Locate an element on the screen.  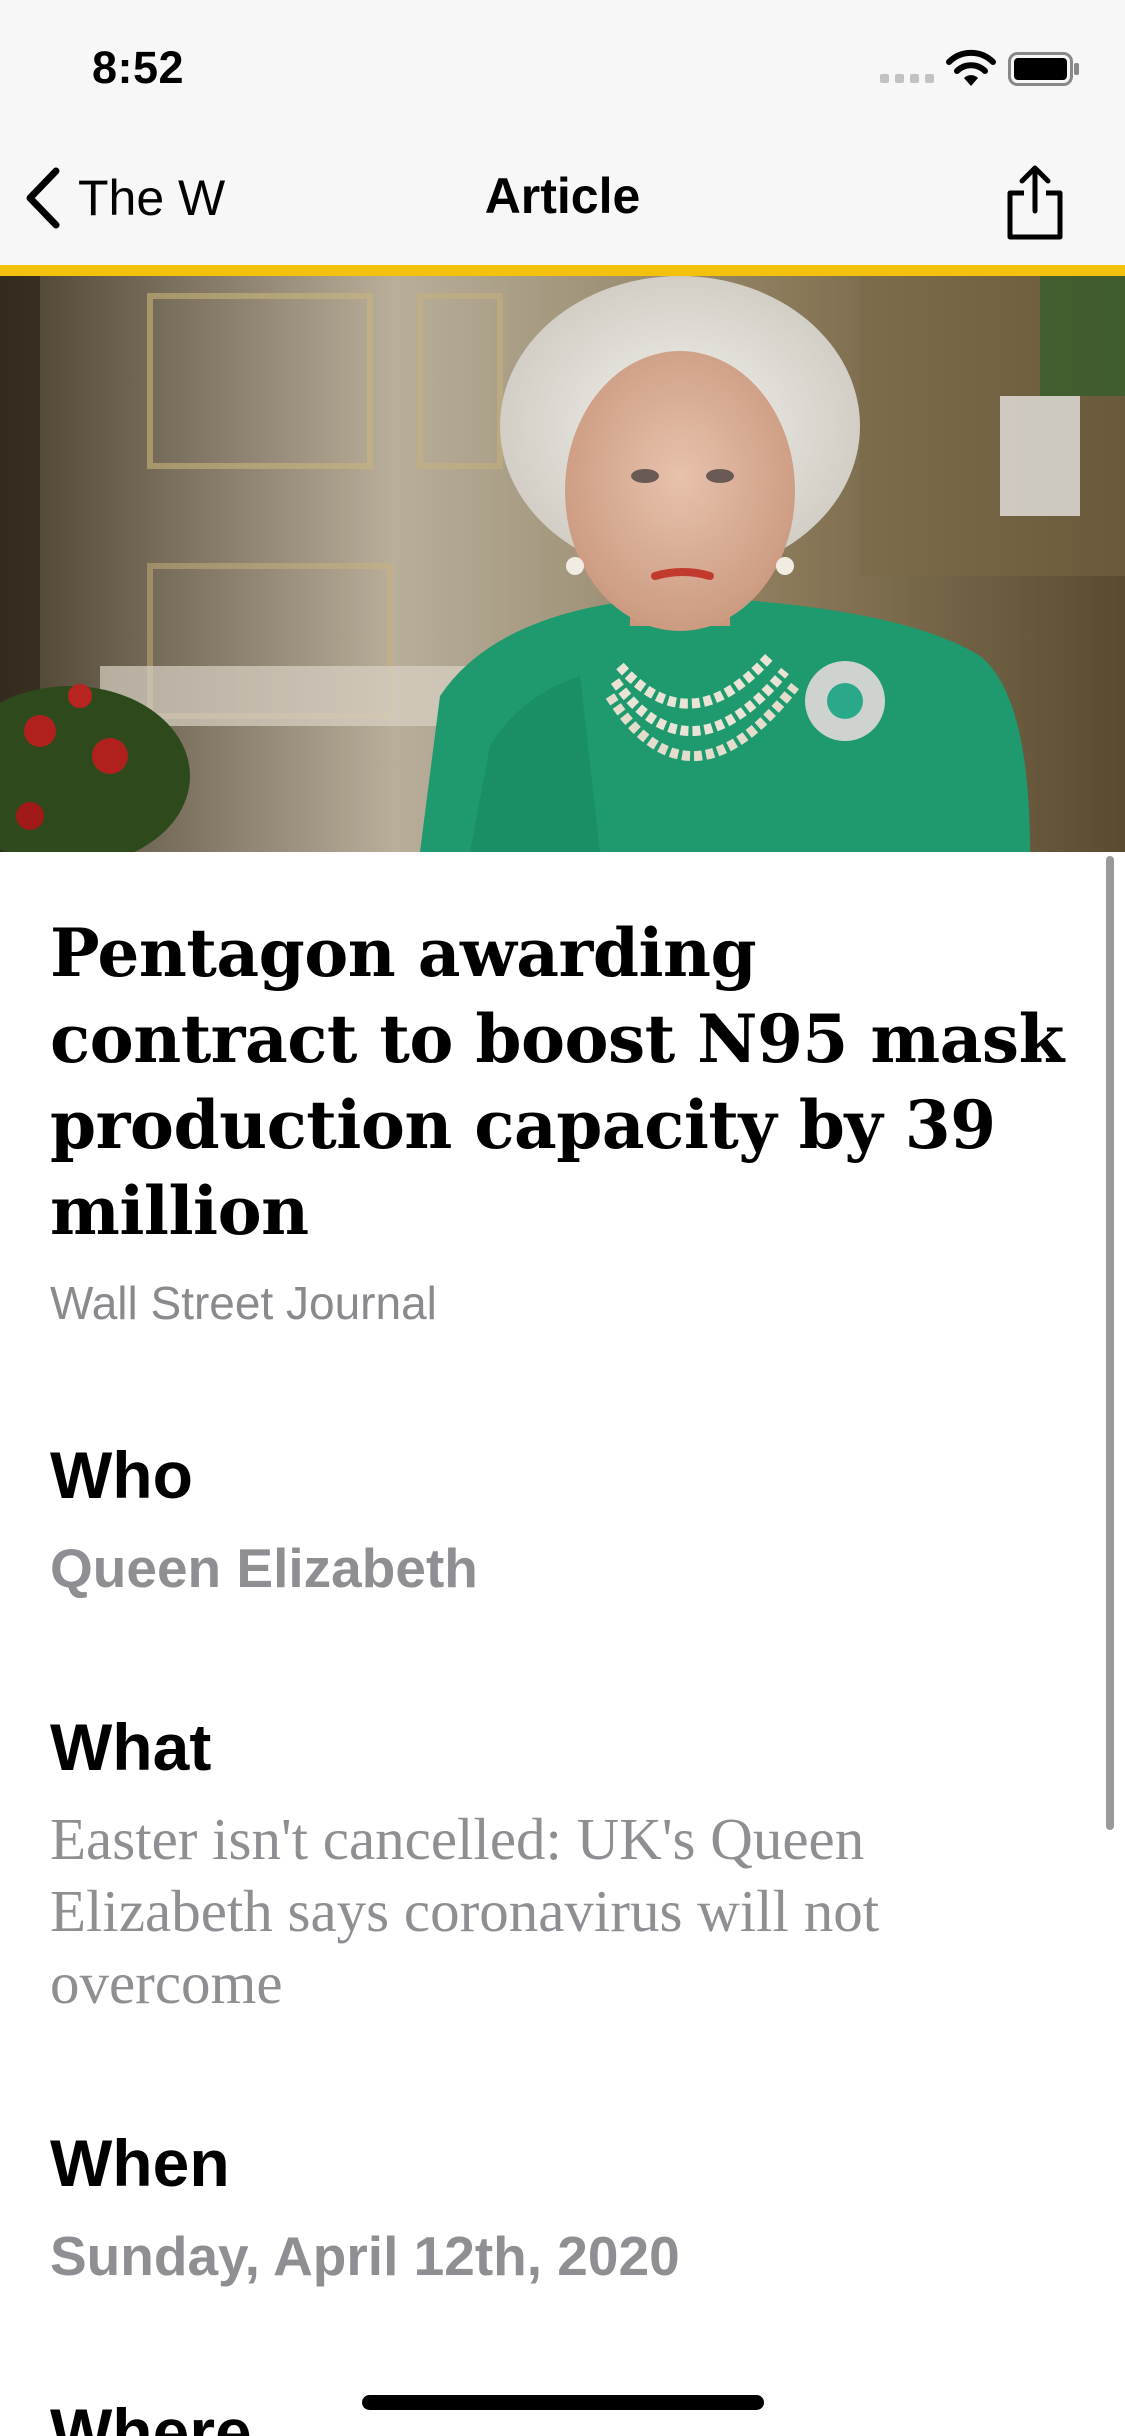
when-label: When is located at coordinates (140, 2163).